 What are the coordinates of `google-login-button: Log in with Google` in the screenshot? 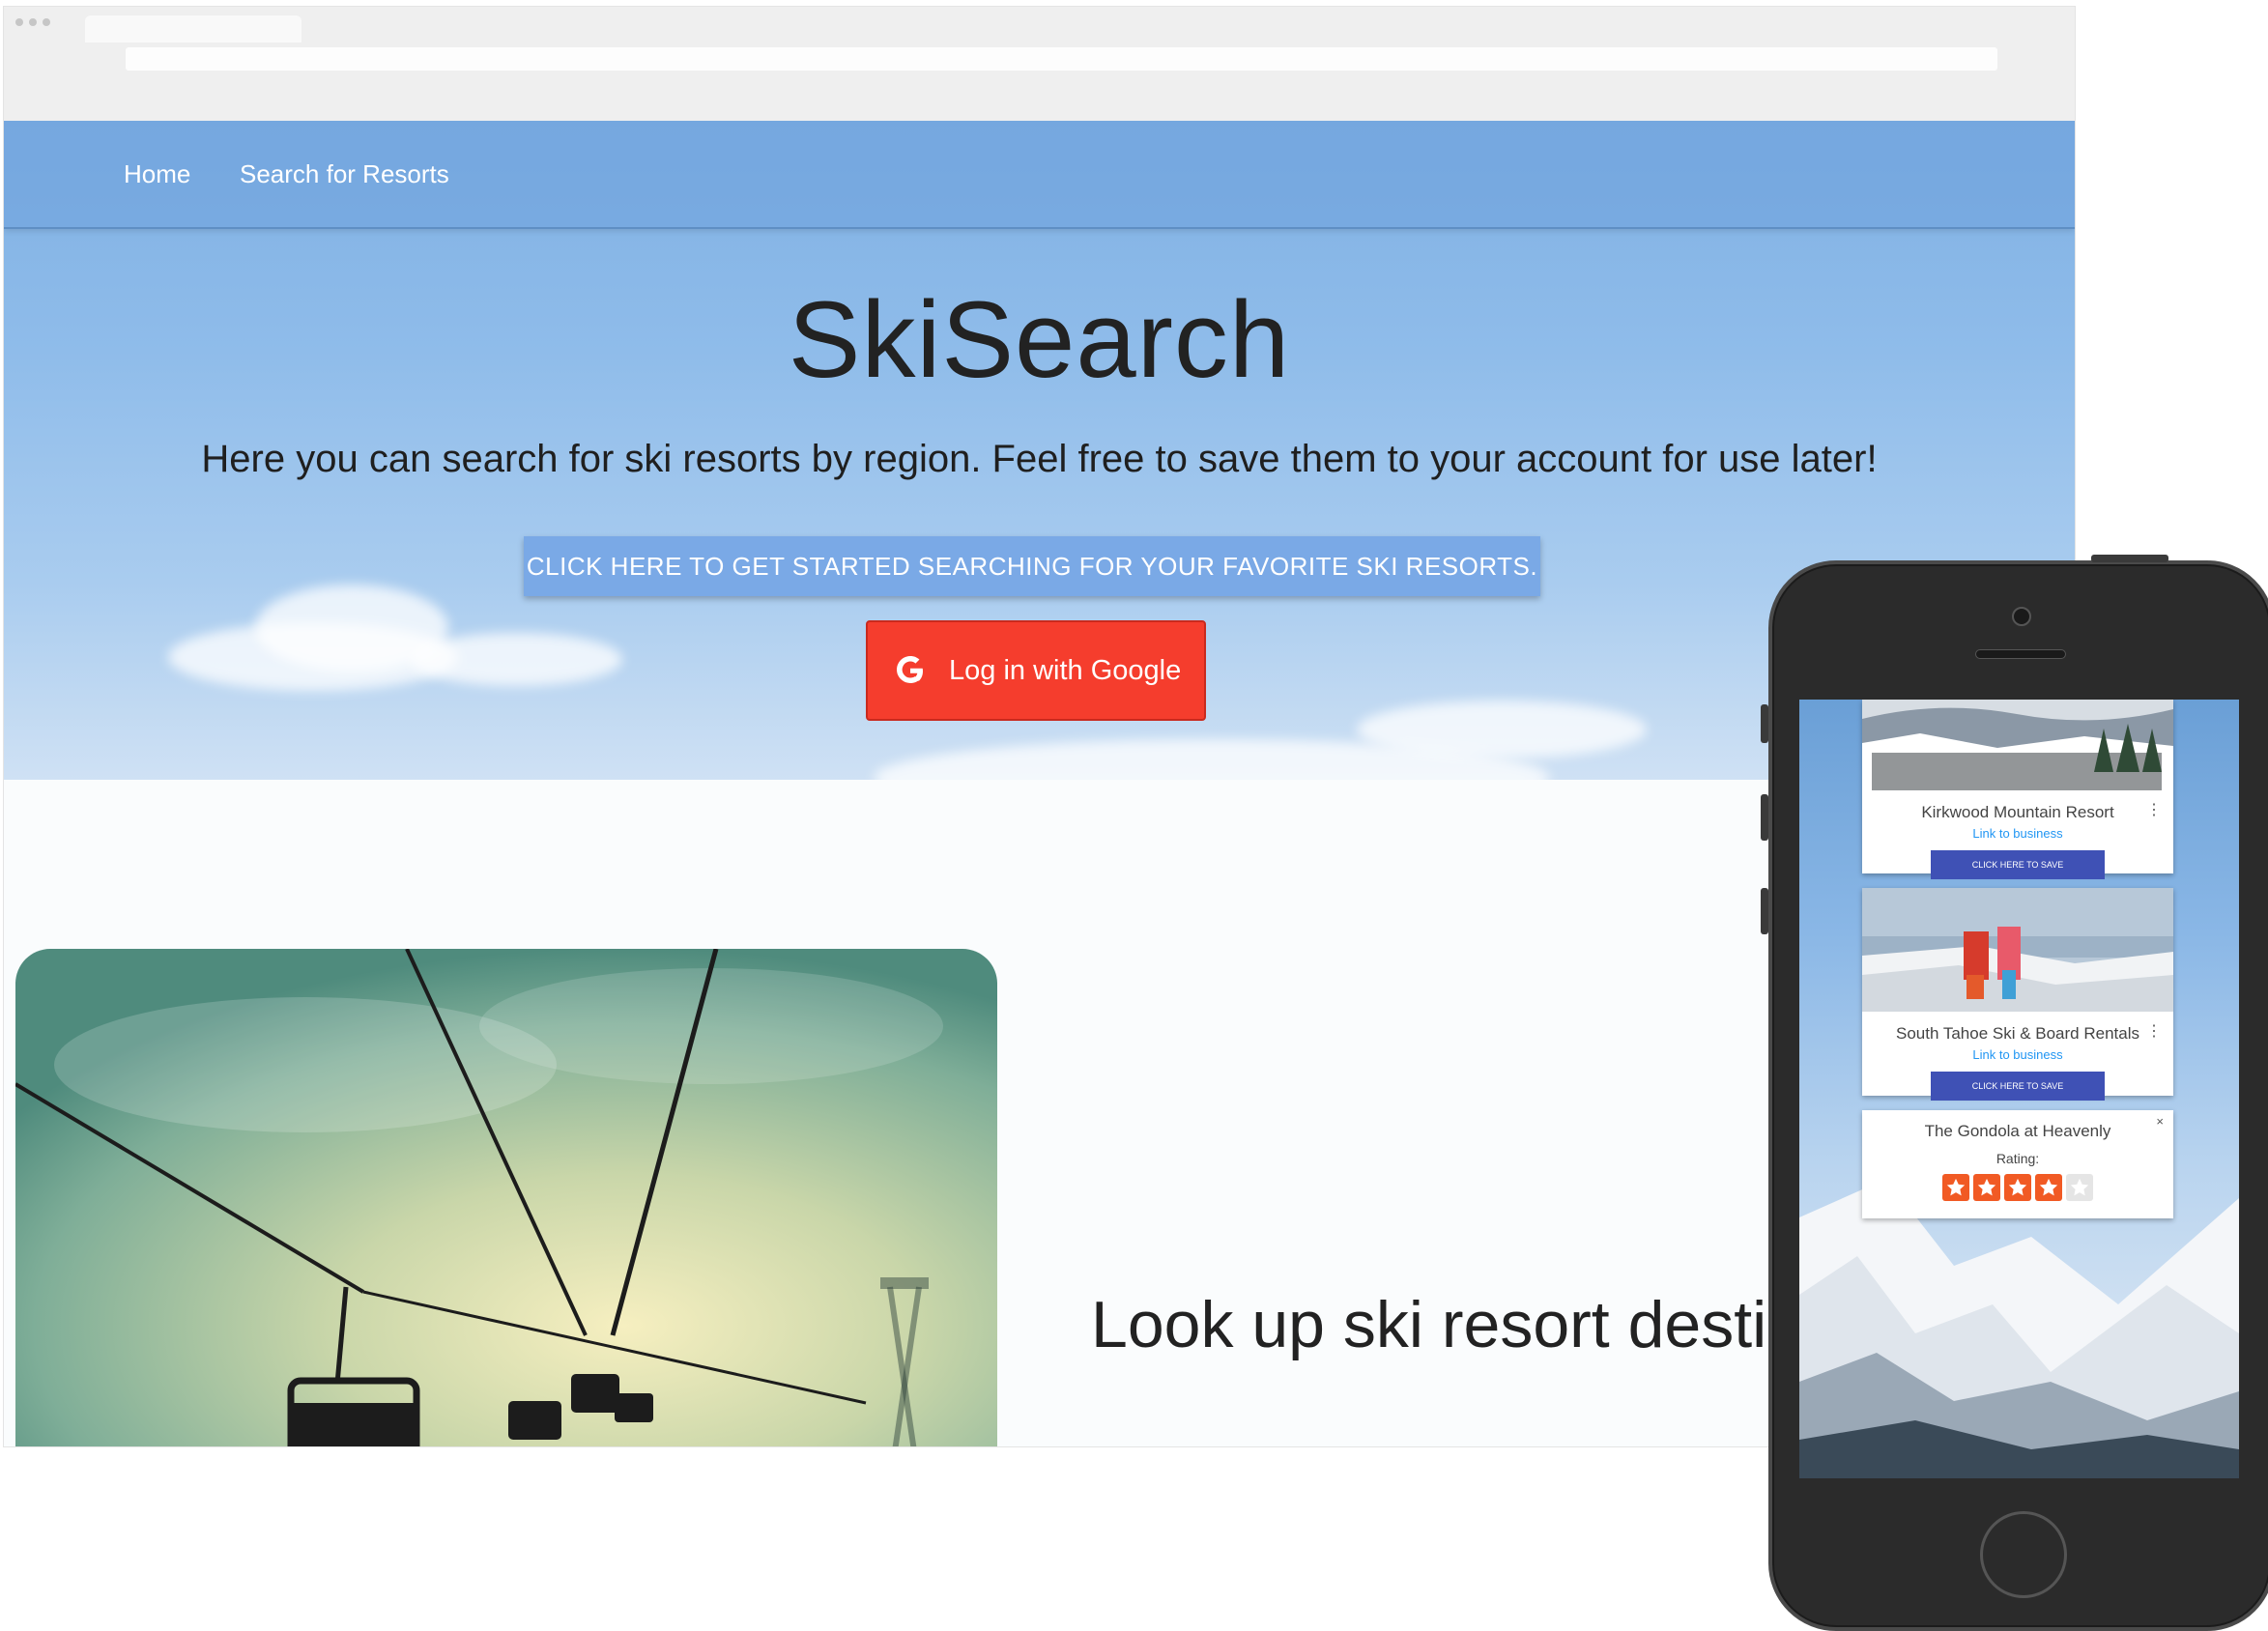 It's located at (1036, 670).